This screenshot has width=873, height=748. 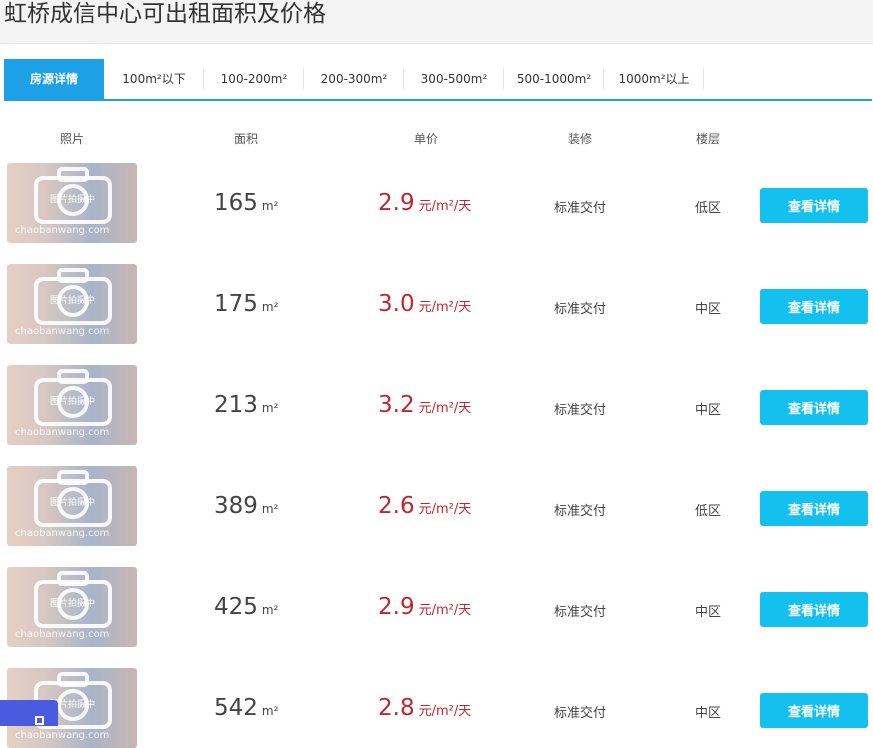 I want to click on price-value: 2.6, so click(x=396, y=506).